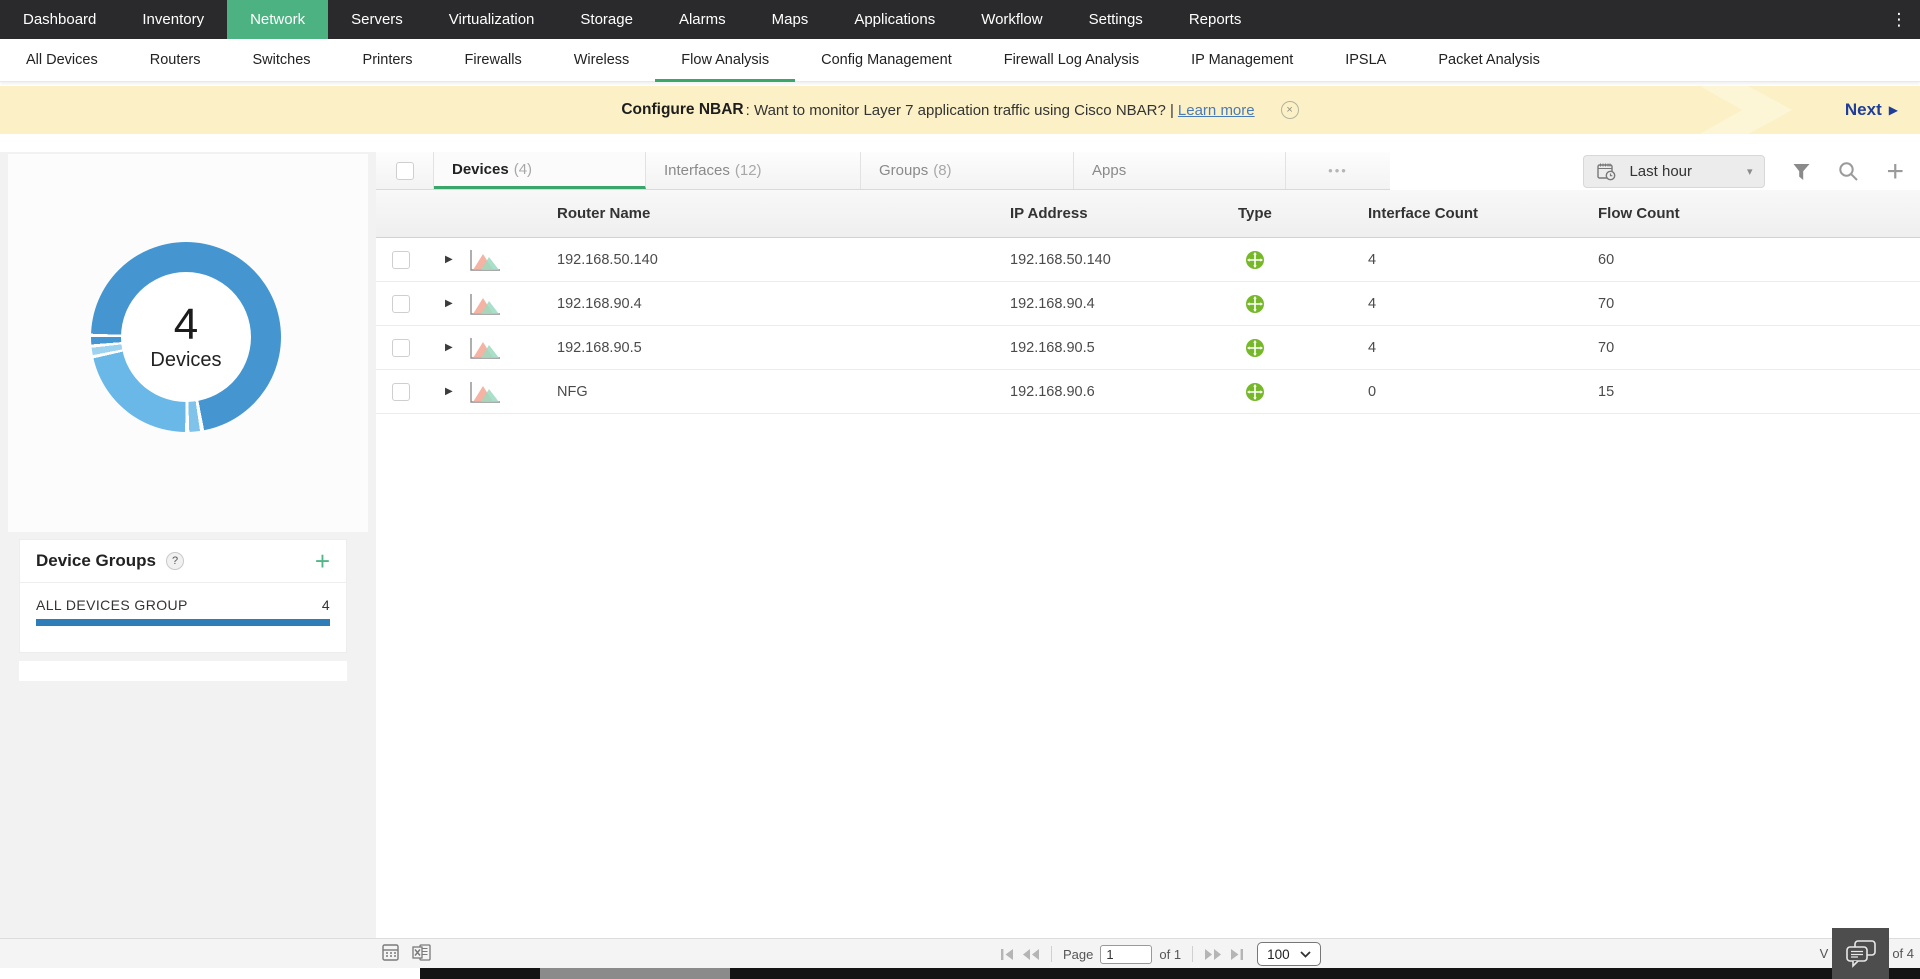 This screenshot has width=1920, height=979. What do you see at coordinates (1903, 953) in the screenshot?
I see `record-range-suffix: of 4` at bounding box center [1903, 953].